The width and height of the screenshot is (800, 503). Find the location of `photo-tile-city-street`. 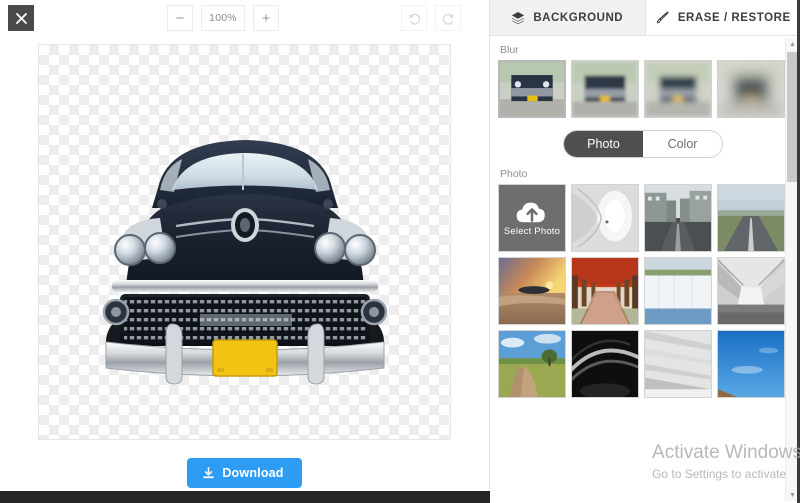

photo-tile-city-street is located at coordinates (678, 218).